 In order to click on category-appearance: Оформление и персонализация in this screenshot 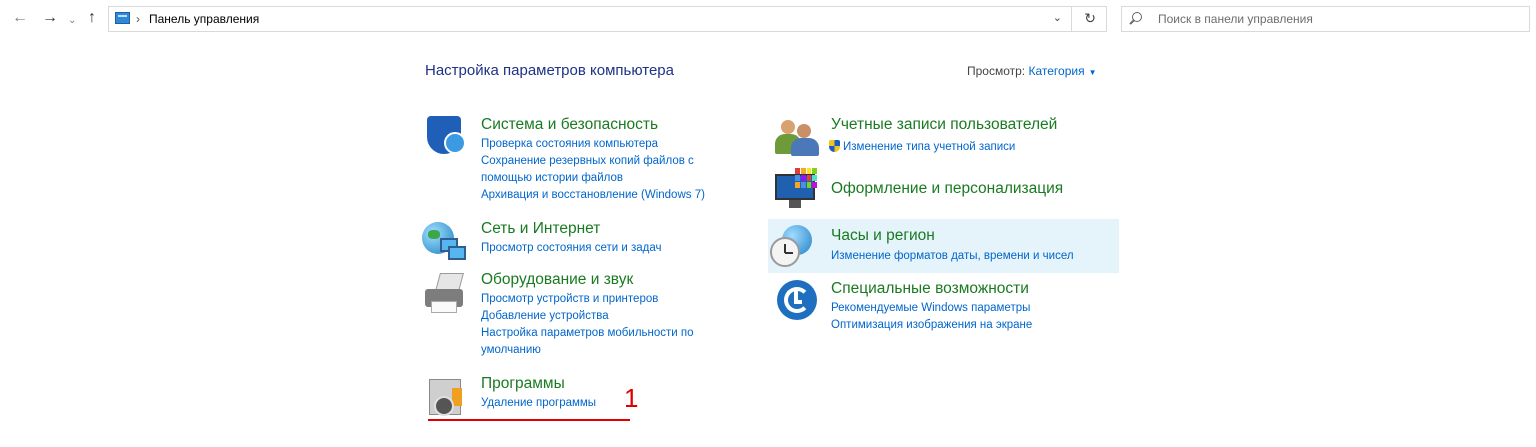, I will do `click(943, 190)`.